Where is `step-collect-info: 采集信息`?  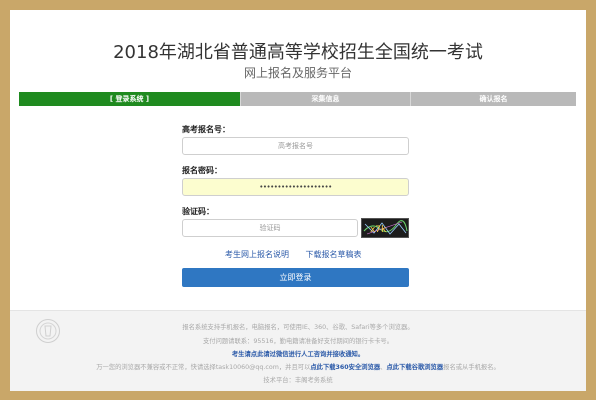 step-collect-info: 采集信息 is located at coordinates (325, 99).